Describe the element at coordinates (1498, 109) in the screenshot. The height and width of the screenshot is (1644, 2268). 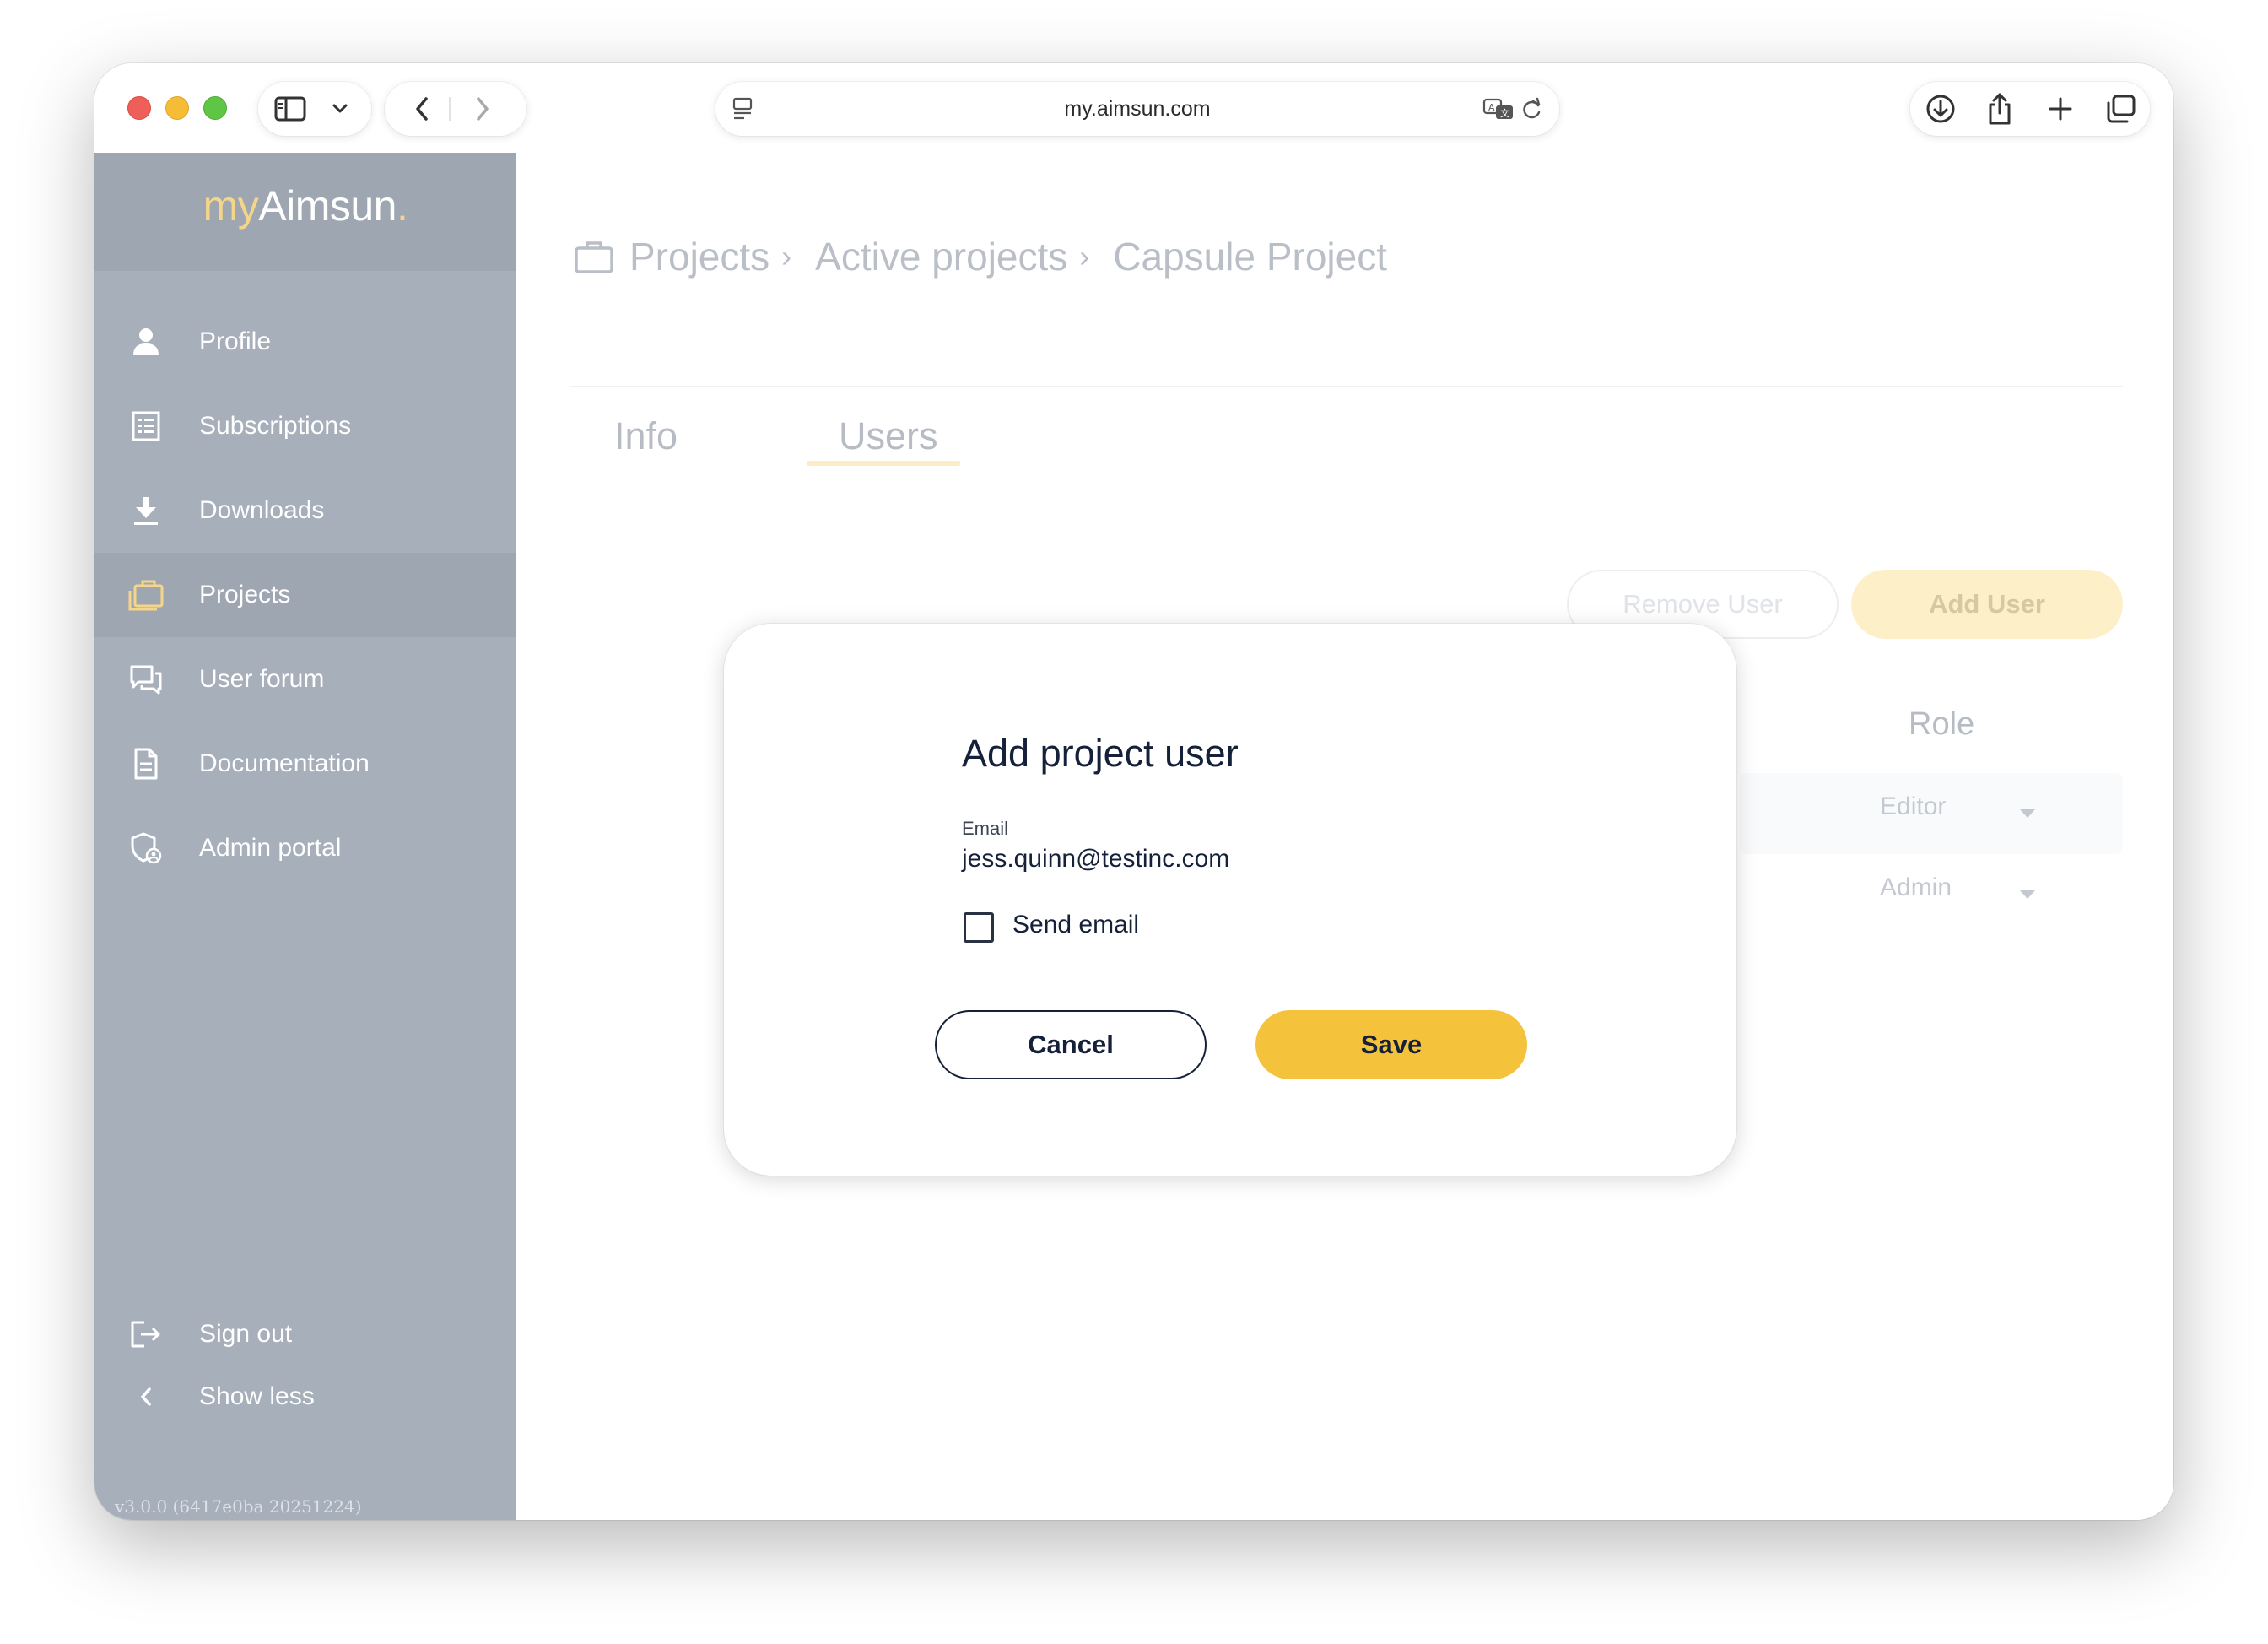
I see `translate-icon: A文` at that location.